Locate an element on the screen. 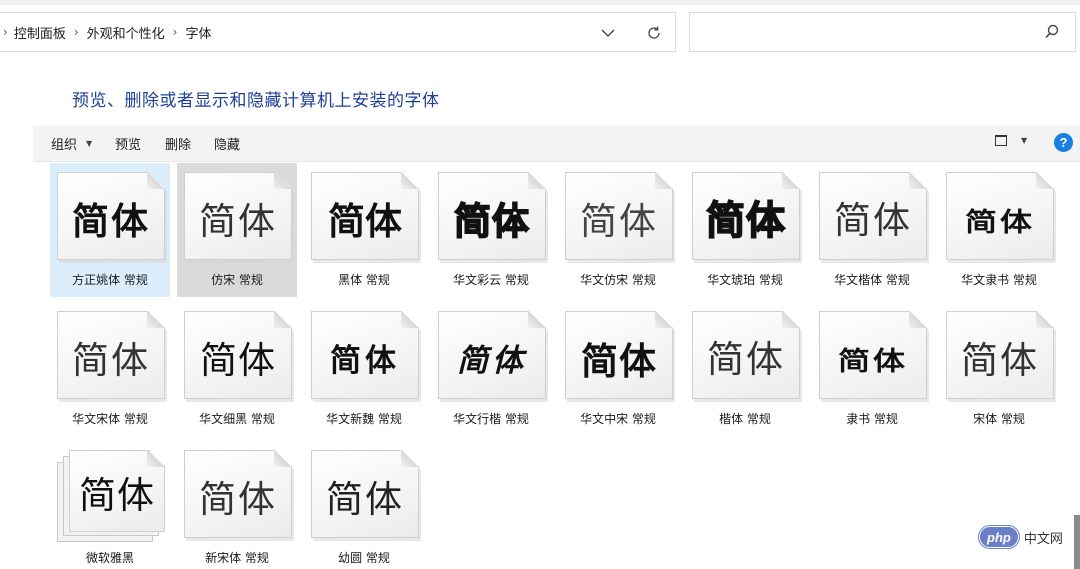  font-item-heiti: 简体 黑体 常规 is located at coordinates (364, 230).